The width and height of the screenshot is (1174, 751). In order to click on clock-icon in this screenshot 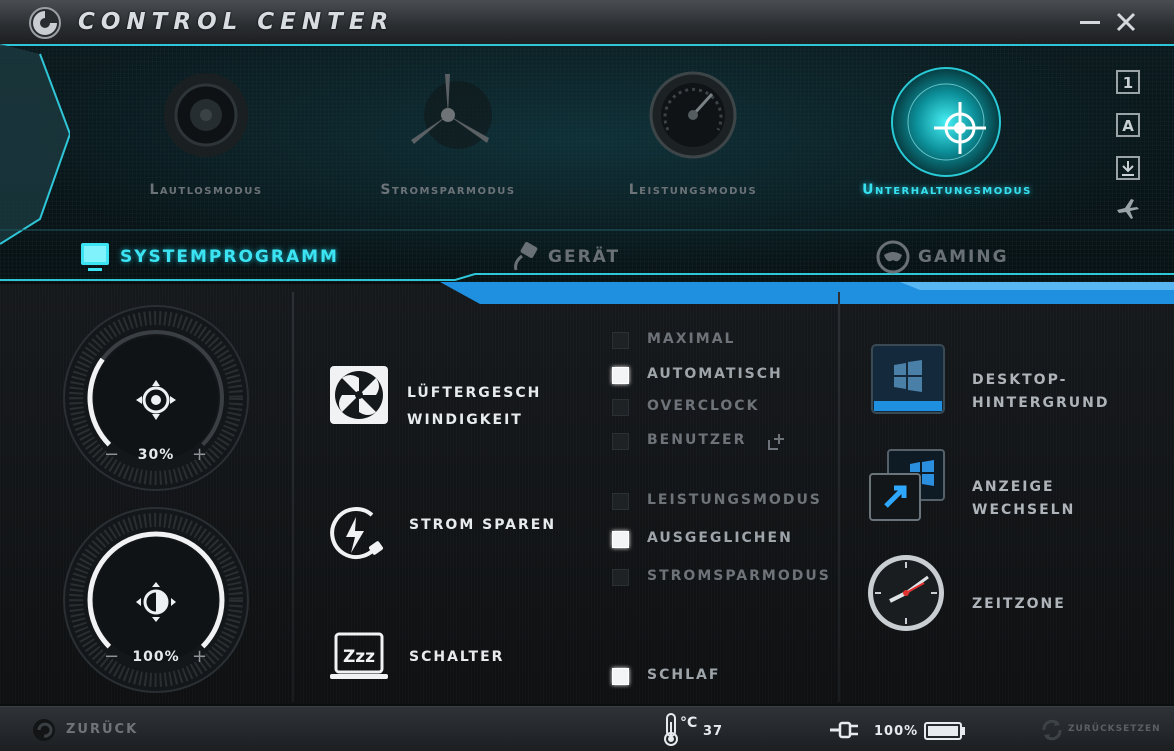, I will do `click(906, 593)`.